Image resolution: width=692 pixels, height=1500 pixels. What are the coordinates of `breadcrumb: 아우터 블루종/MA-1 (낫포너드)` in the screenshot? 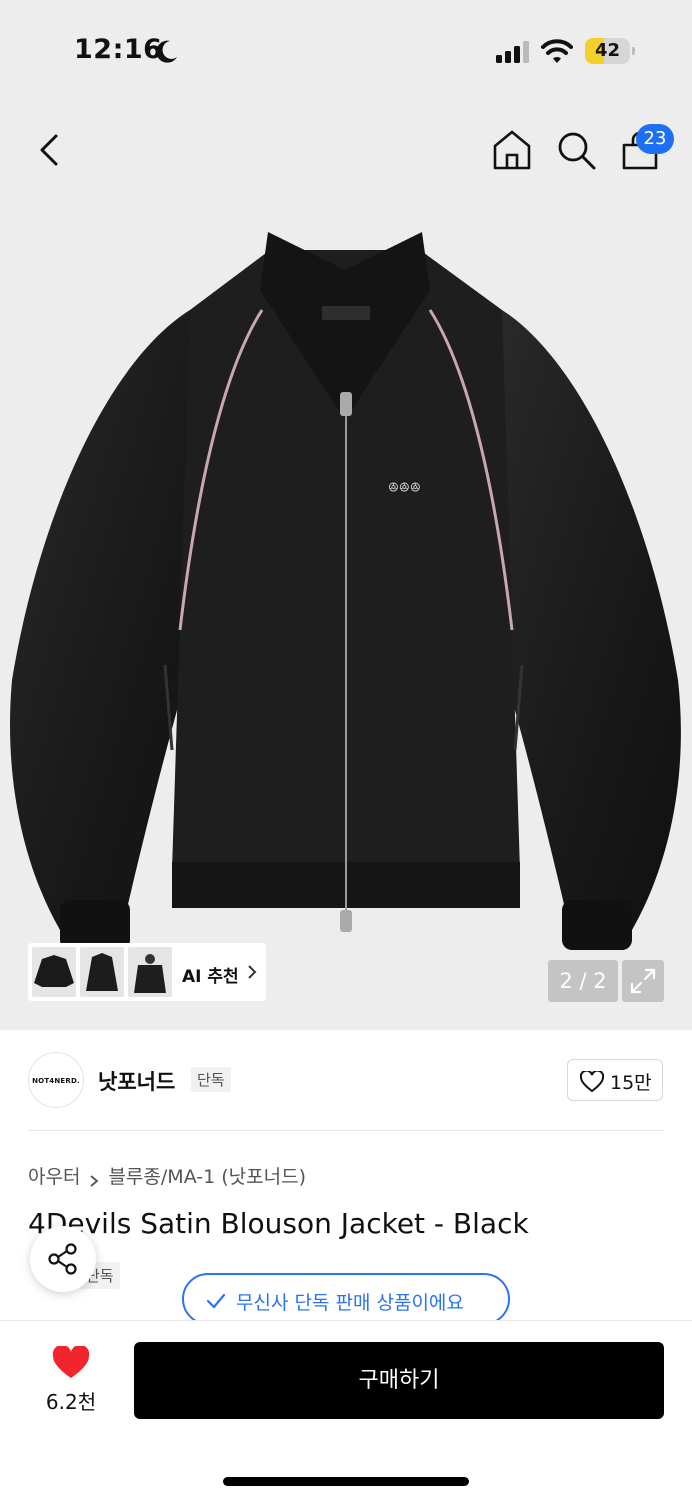 It's located at (167, 1175).